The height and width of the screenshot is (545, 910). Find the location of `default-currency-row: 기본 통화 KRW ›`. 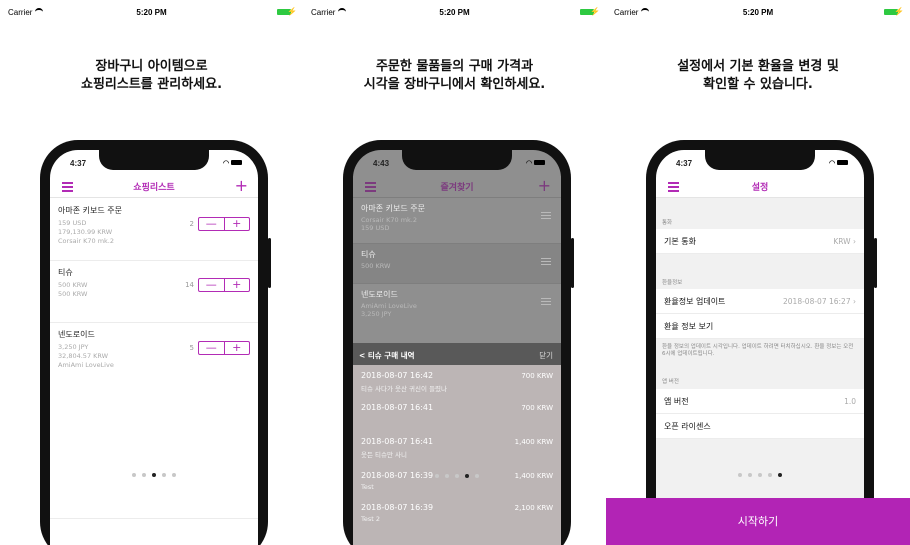

default-currency-row: 기본 통화 KRW › is located at coordinates (760, 241).